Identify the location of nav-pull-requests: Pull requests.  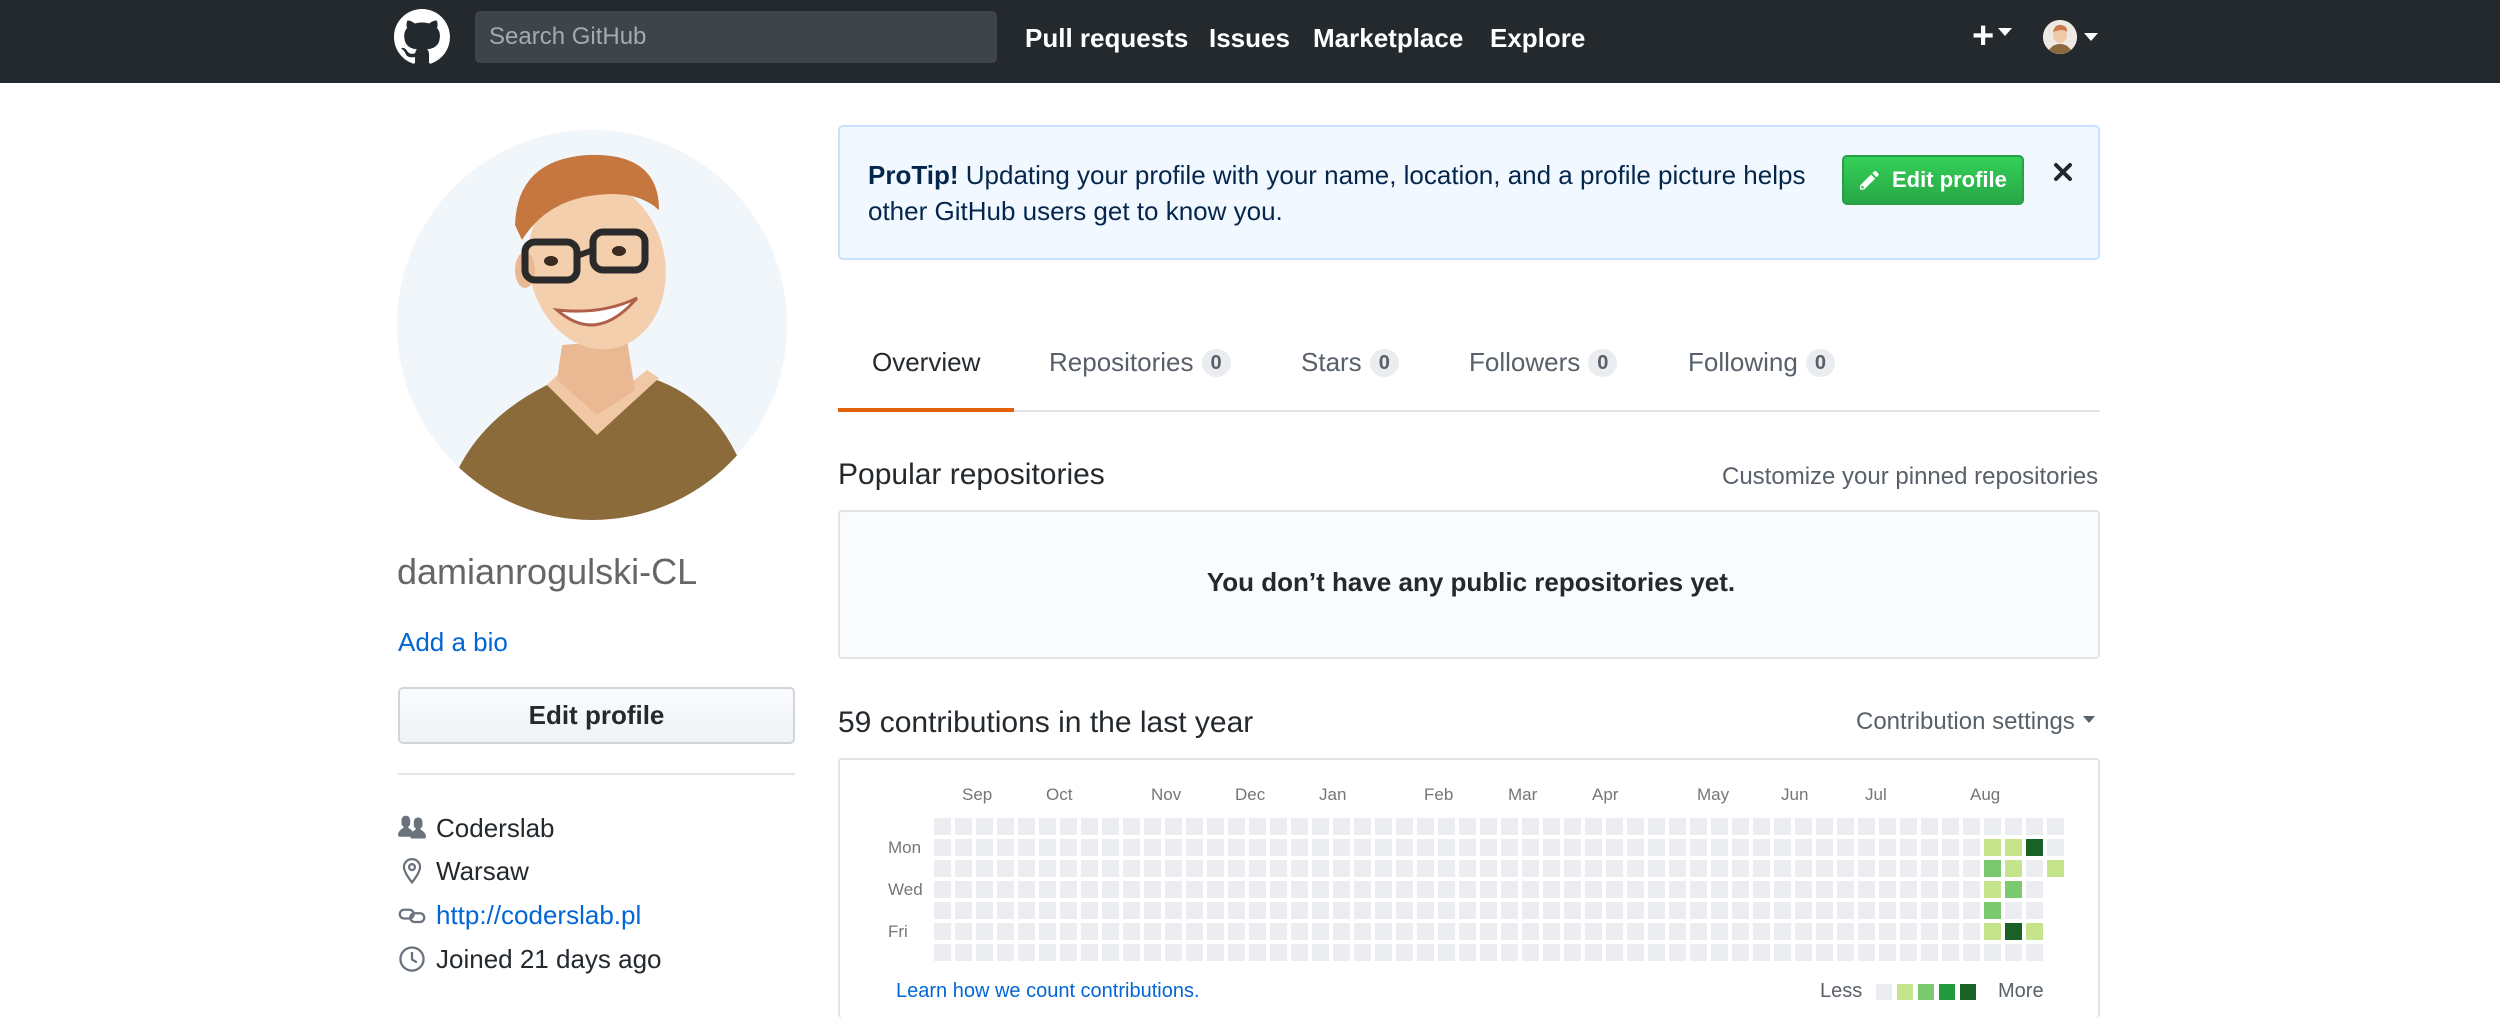
(1106, 38).